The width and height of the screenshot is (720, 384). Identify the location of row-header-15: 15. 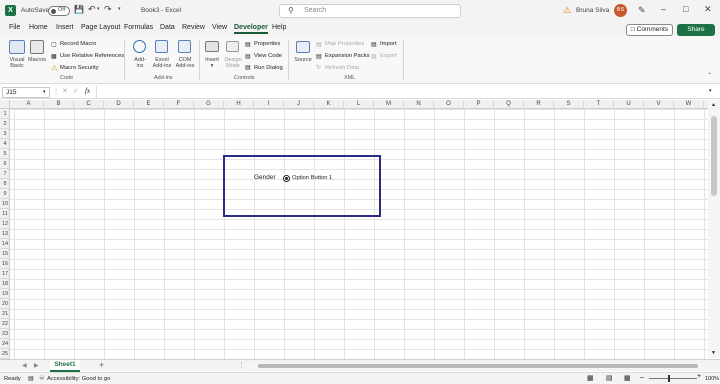
(5, 254).